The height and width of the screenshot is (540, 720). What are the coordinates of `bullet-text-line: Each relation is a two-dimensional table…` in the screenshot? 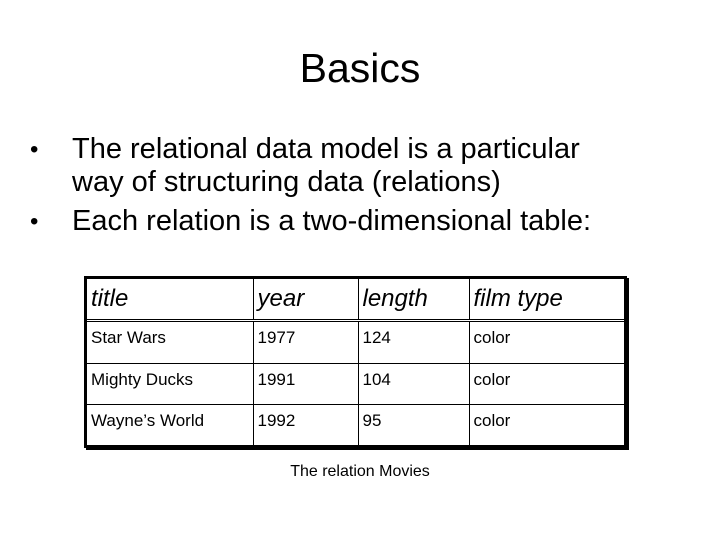 It's located at (332, 221).